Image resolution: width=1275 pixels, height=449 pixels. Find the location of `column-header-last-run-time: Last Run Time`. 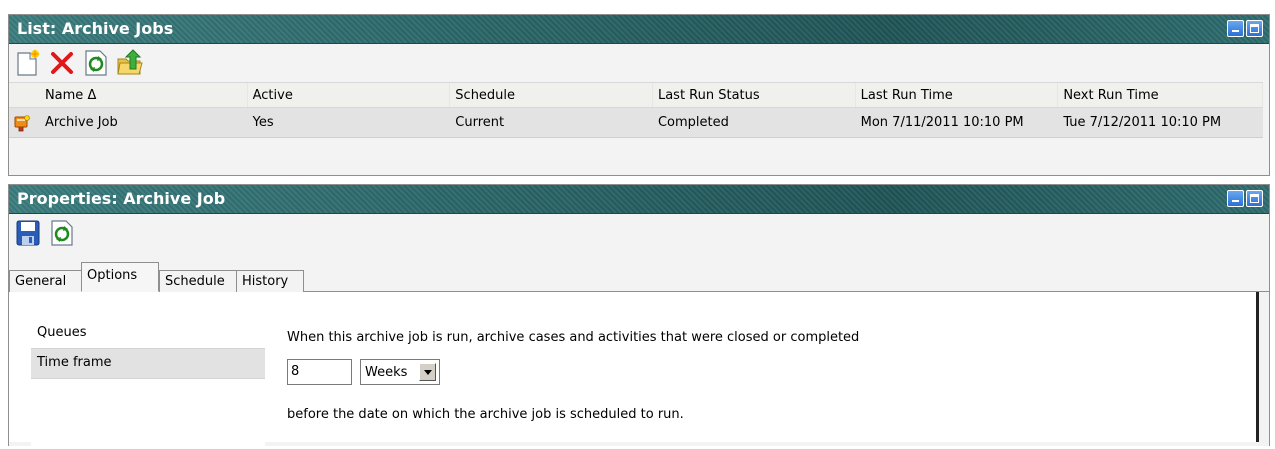

column-header-last-run-time: Last Run Time is located at coordinates (957, 95).